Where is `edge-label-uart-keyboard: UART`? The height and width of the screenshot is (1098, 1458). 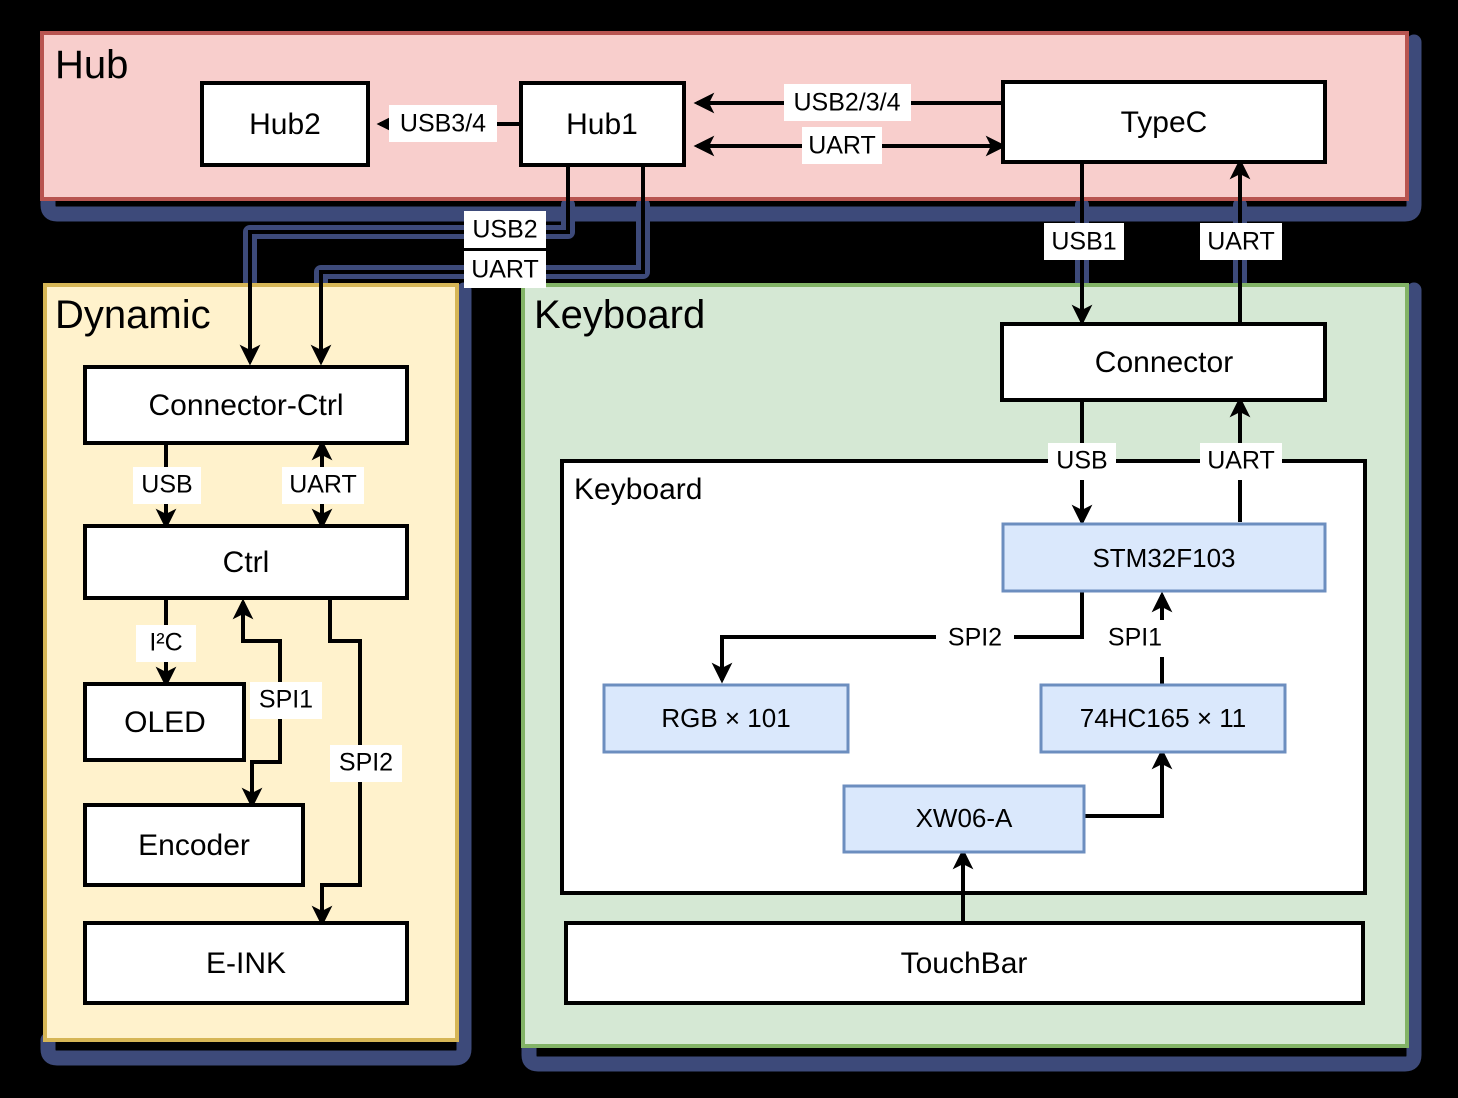
edge-label-uart-keyboard: UART is located at coordinates (1241, 241).